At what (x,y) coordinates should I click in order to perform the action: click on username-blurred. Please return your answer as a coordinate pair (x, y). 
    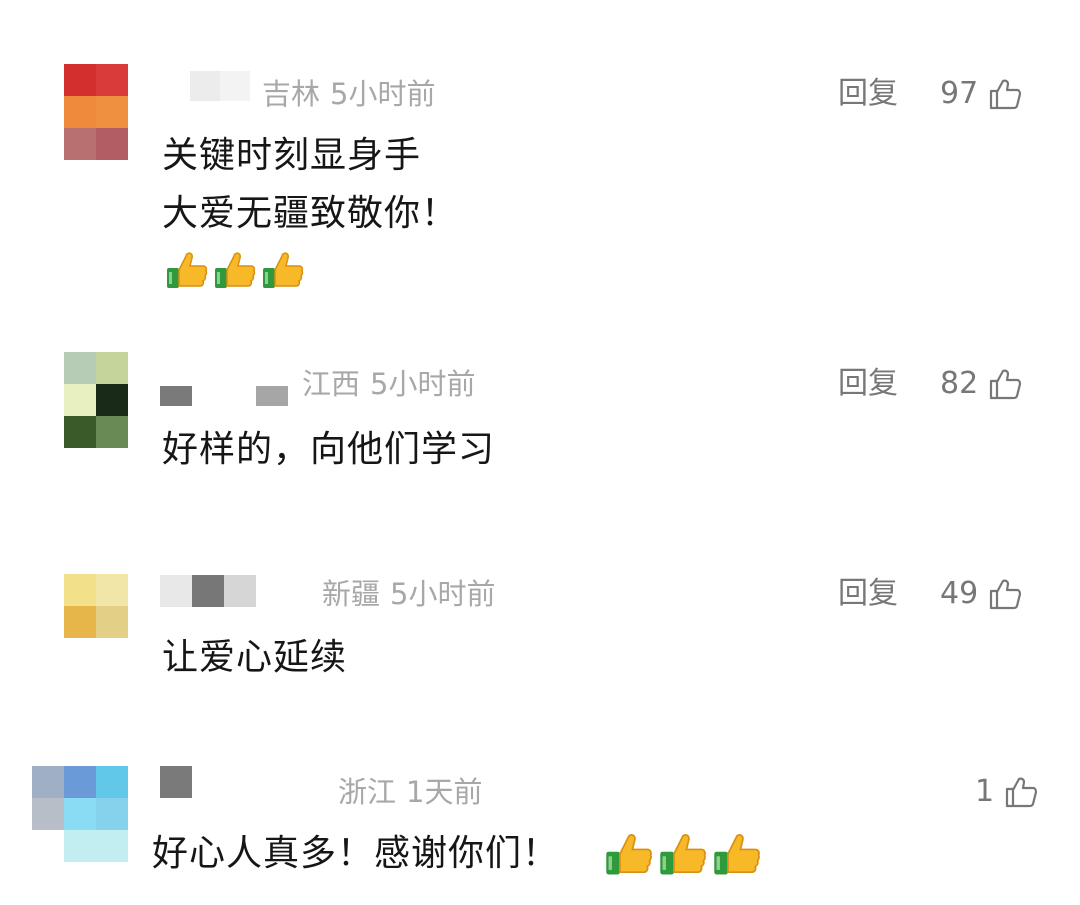
    Looking at the image, I should click on (176, 782).